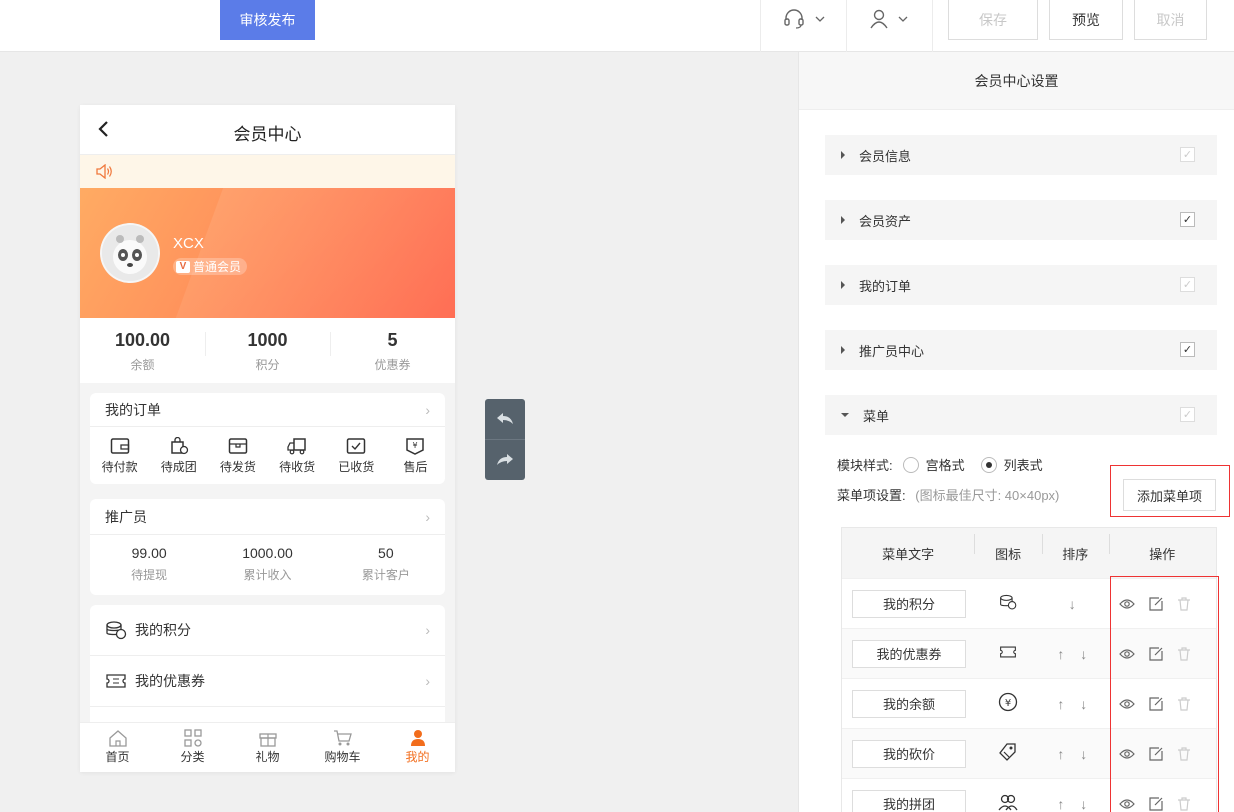 This screenshot has height=812, width=1234. What do you see at coordinates (116, 681) in the screenshot?
I see `ticket-icon` at bounding box center [116, 681].